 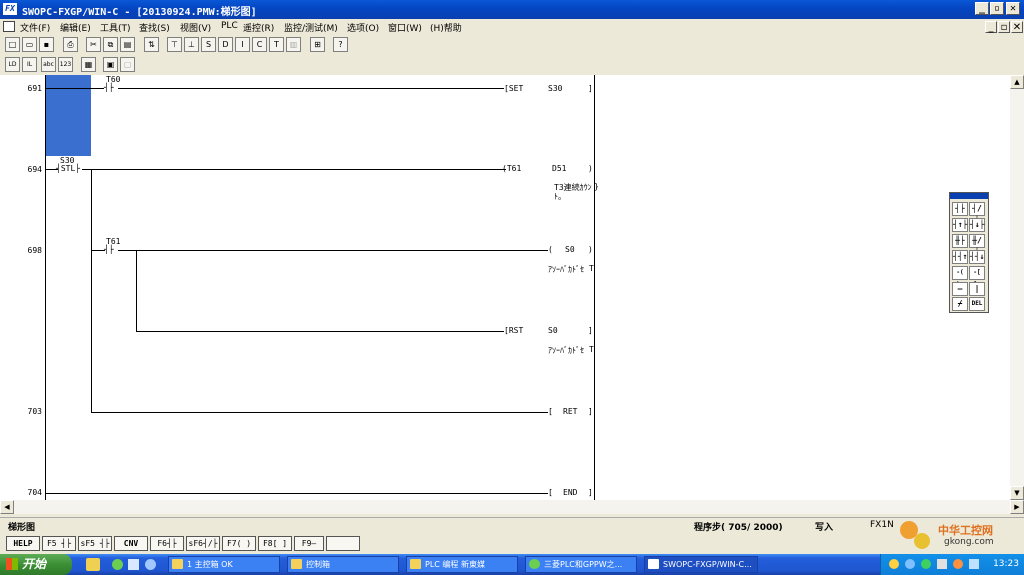 I want to click on menu-window: 窗口(W), so click(x=405, y=27).